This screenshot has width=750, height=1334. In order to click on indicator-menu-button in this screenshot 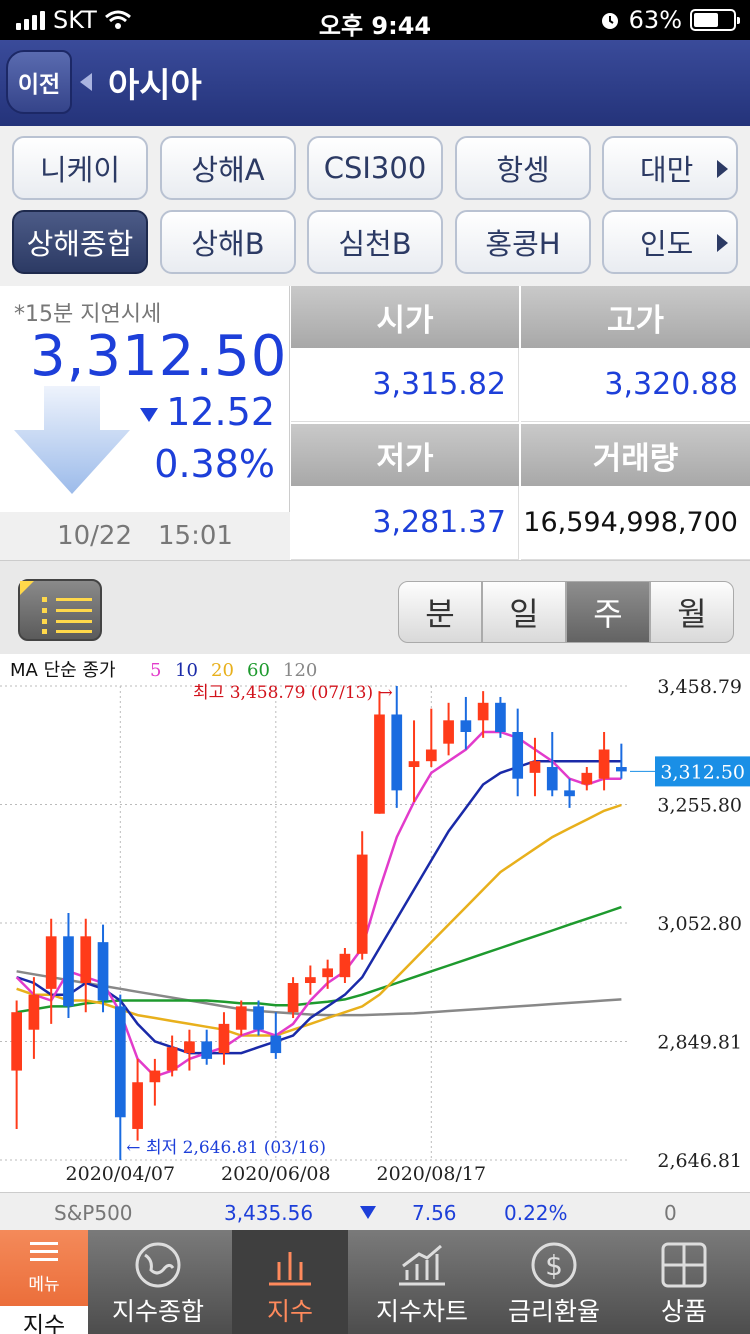, I will do `click(60, 610)`.